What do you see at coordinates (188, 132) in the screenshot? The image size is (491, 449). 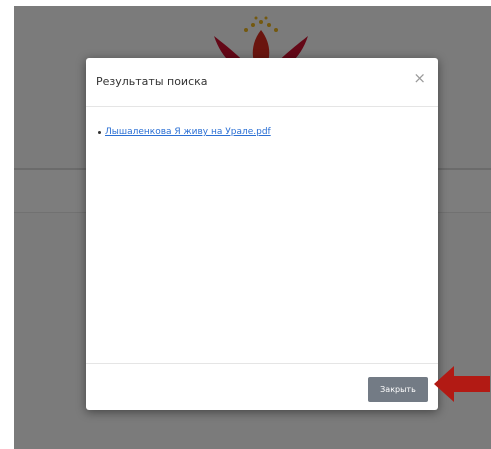 I see `result-link: Лышаленкова Я живу на Урале.pdf` at bounding box center [188, 132].